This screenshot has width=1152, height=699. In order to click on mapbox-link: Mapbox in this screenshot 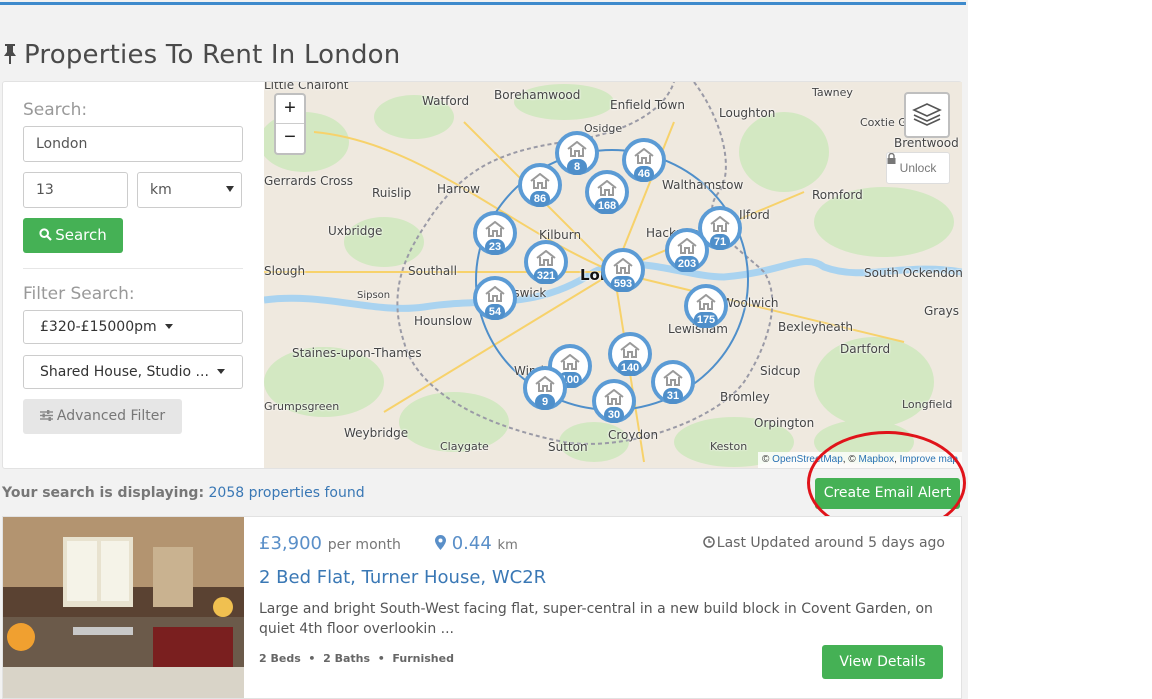, I will do `click(877, 459)`.